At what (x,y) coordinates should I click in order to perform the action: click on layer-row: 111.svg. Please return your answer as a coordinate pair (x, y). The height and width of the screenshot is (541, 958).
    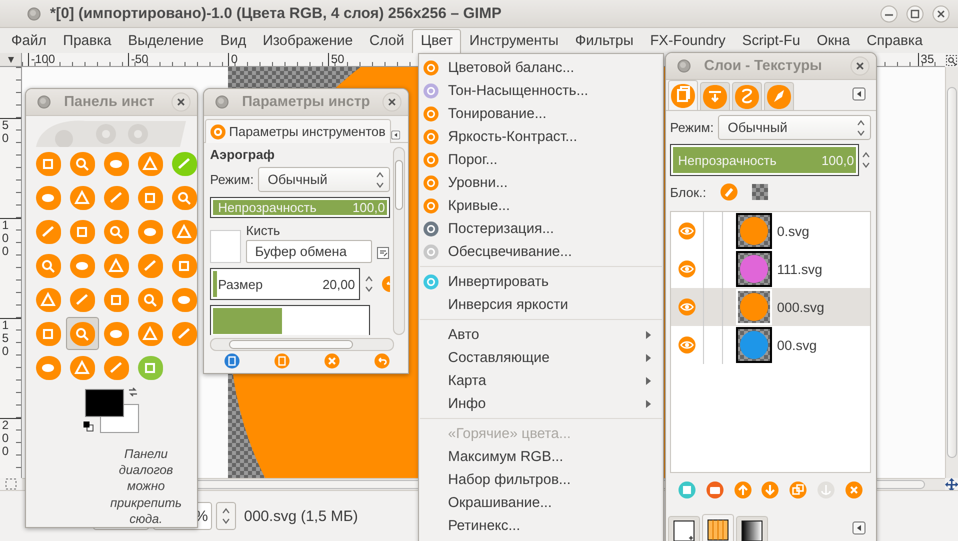
    Looking at the image, I should click on (770, 269).